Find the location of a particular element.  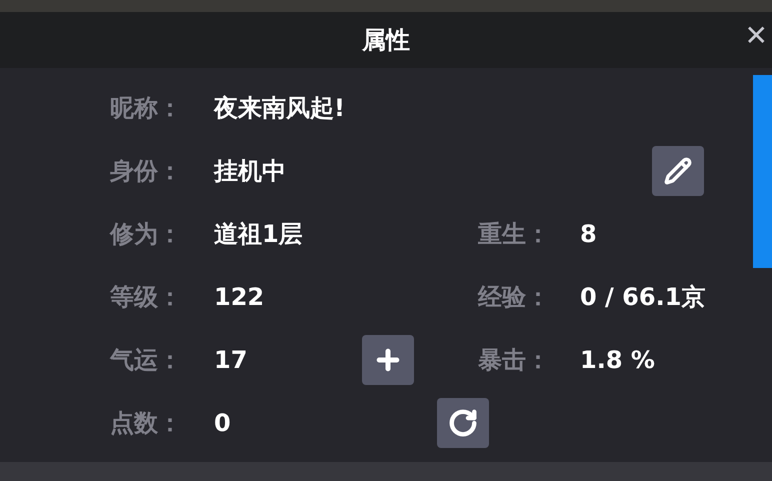

refresh-button is located at coordinates (463, 423).